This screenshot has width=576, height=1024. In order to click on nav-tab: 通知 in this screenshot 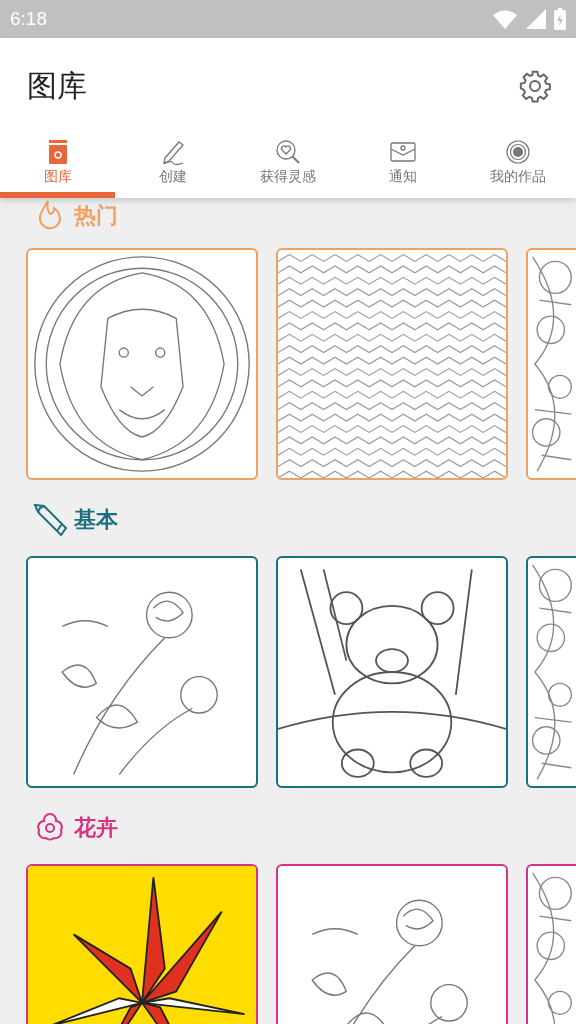, I will do `click(403, 166)`.